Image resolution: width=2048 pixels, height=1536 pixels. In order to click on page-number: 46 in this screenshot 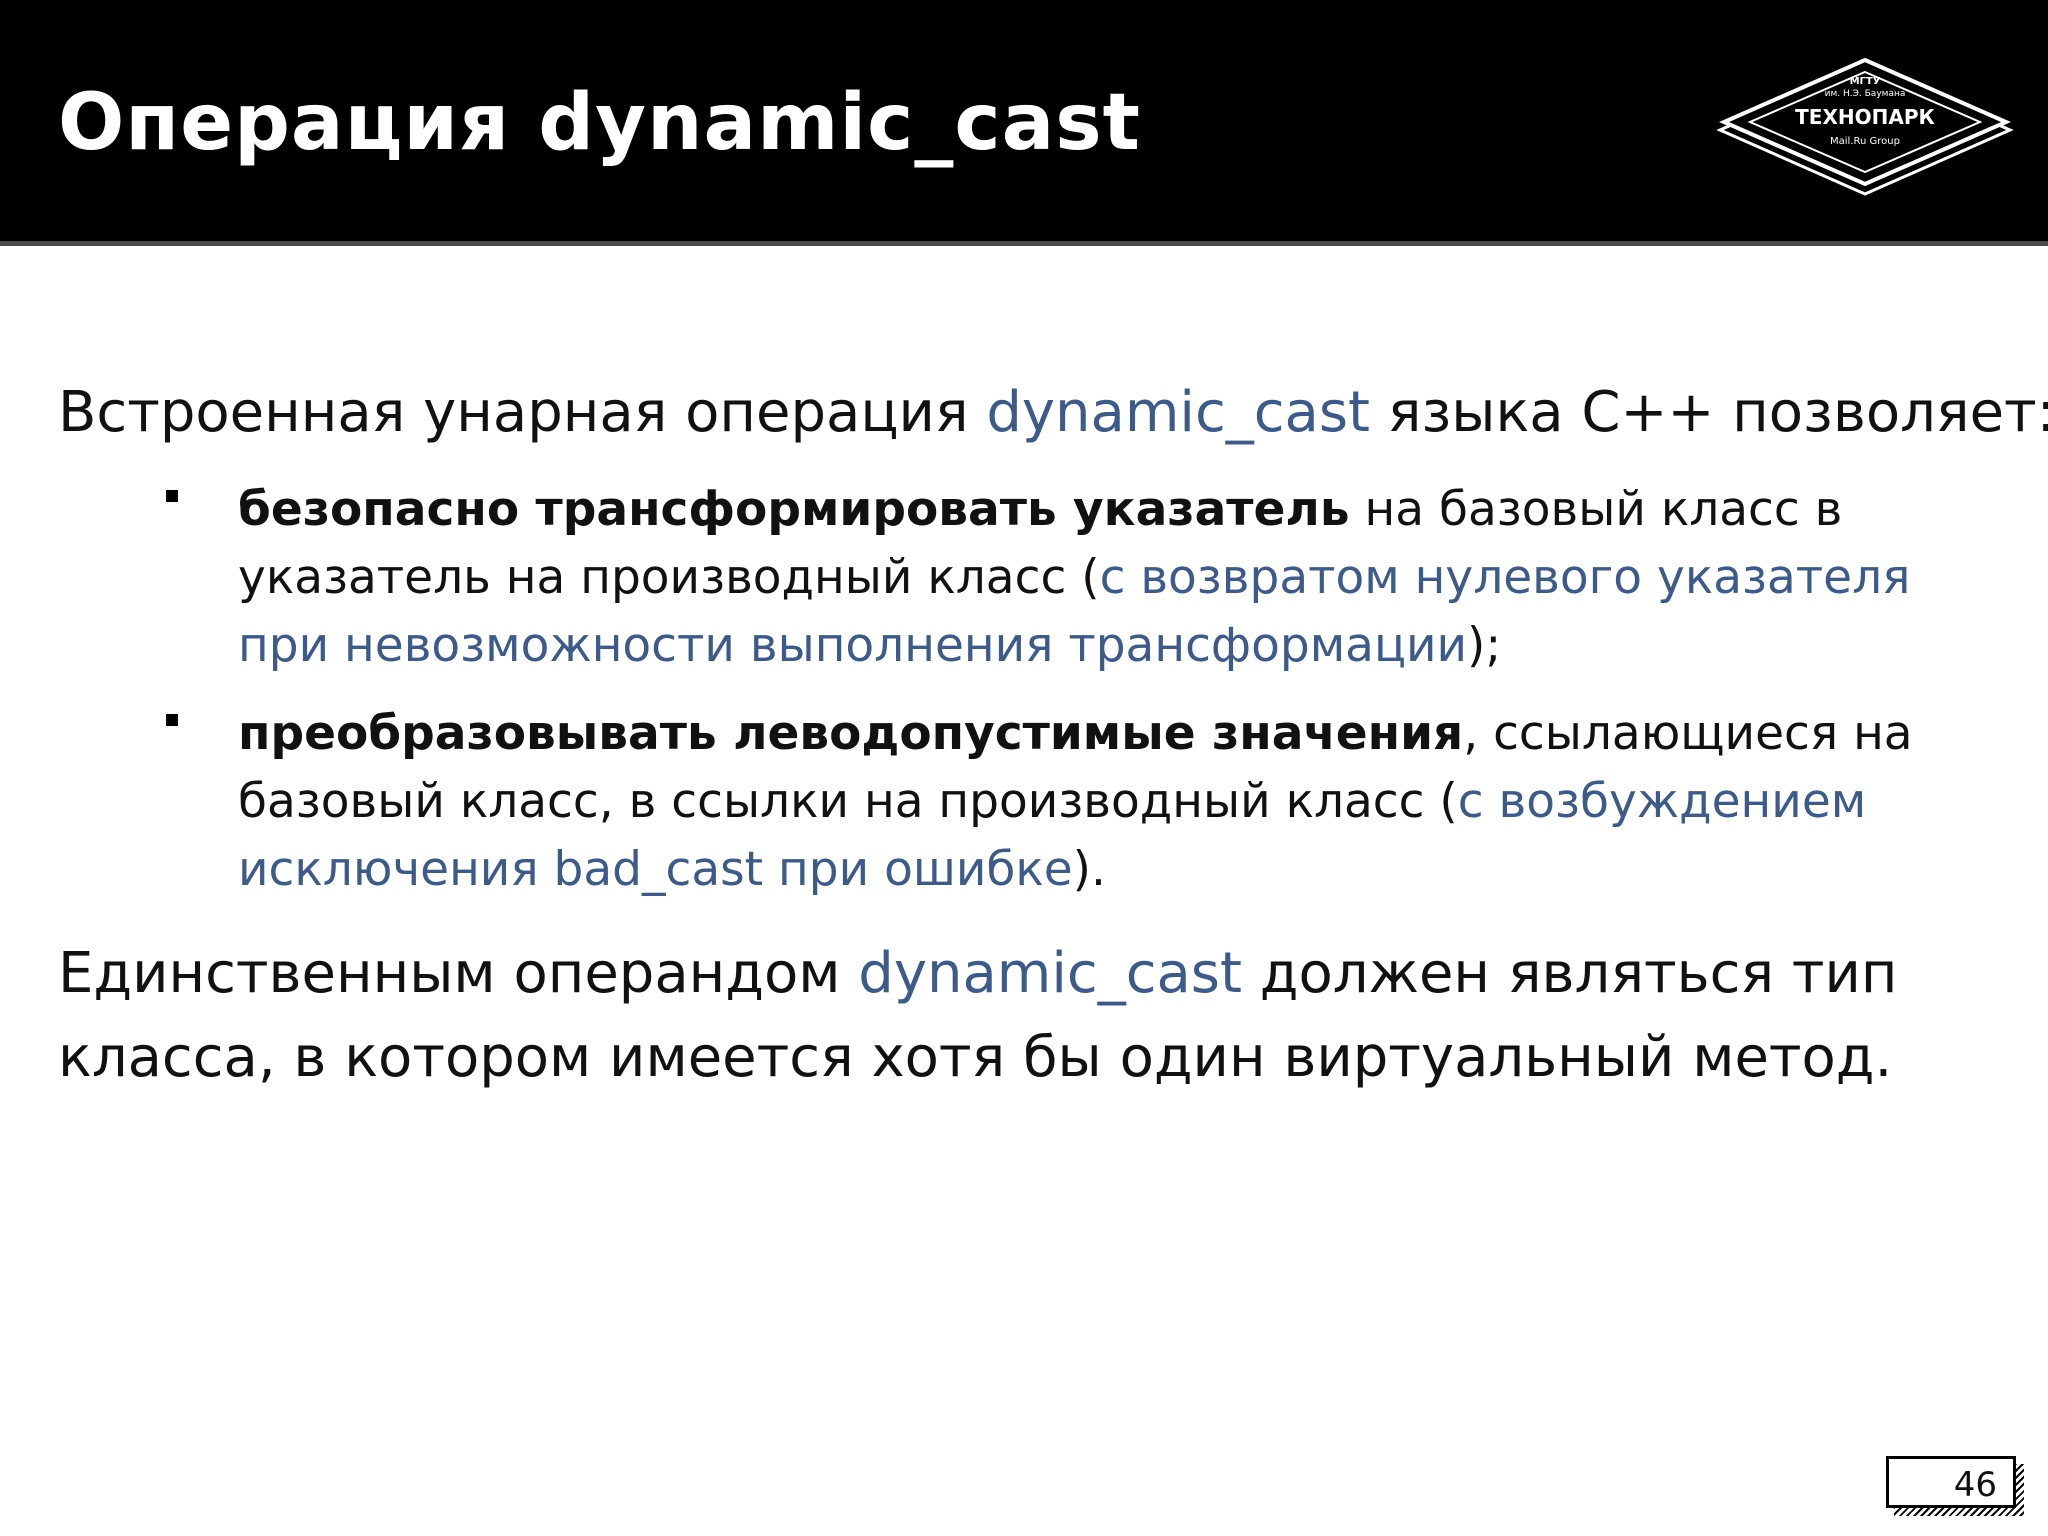, I will do `click(1975, 1485)`.